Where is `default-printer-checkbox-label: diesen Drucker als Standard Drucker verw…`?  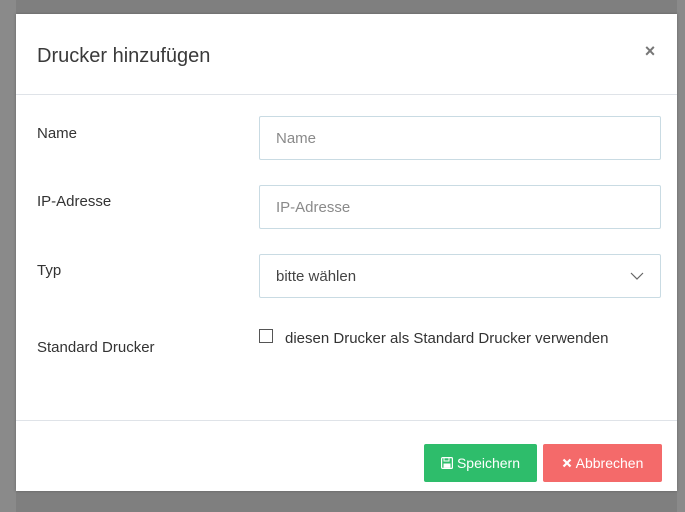
default-printer-checkbox-label: diesen Drucker als Standard Drucker verw… is located at coordinates (455, 339).